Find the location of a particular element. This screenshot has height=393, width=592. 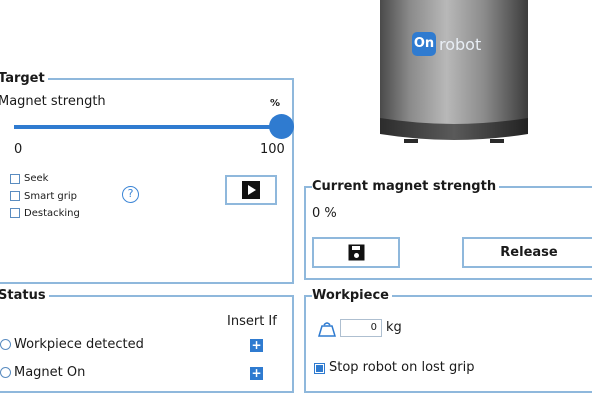

workpiece-panel: Workpiece 0 kg Stop robot on lost grip is located at coordinates (448, 340).